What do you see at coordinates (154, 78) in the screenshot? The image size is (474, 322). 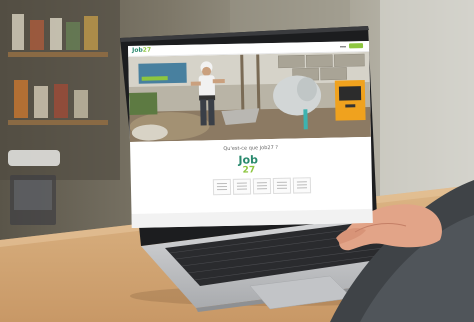 I see `hero-cta-button` at bounding box center [154, 78].